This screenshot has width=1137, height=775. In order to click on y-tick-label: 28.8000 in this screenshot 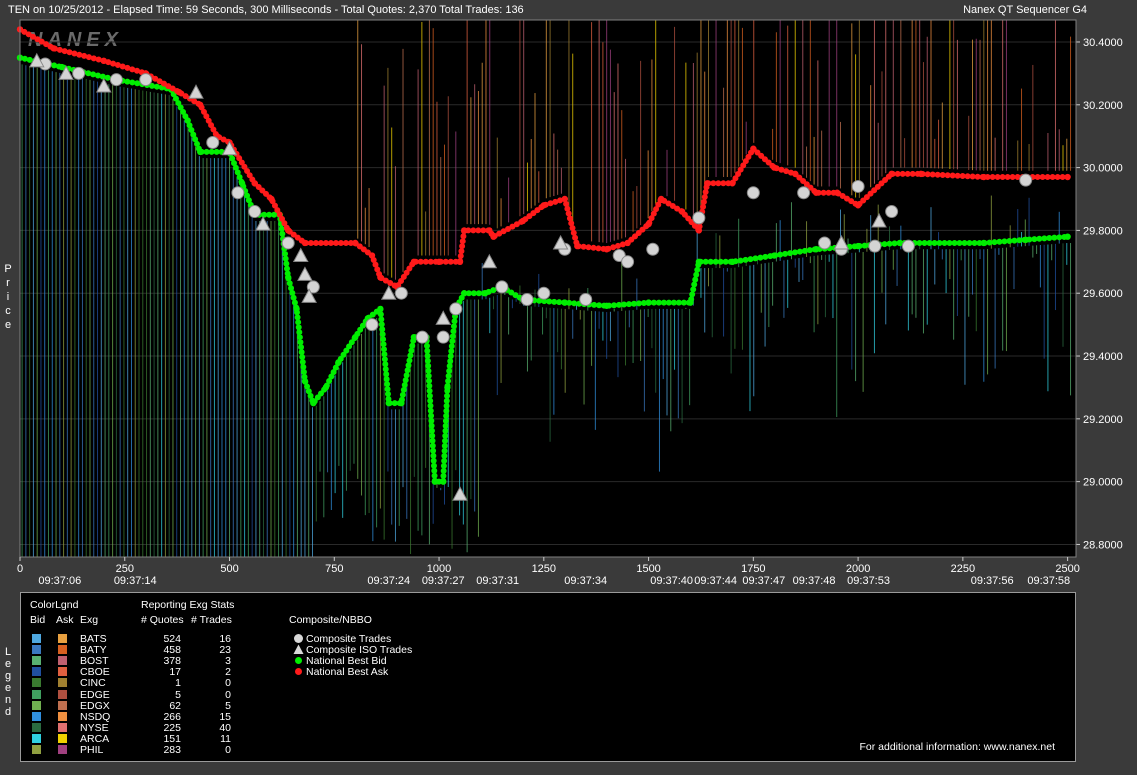, I will do `click(1103, 545)`.